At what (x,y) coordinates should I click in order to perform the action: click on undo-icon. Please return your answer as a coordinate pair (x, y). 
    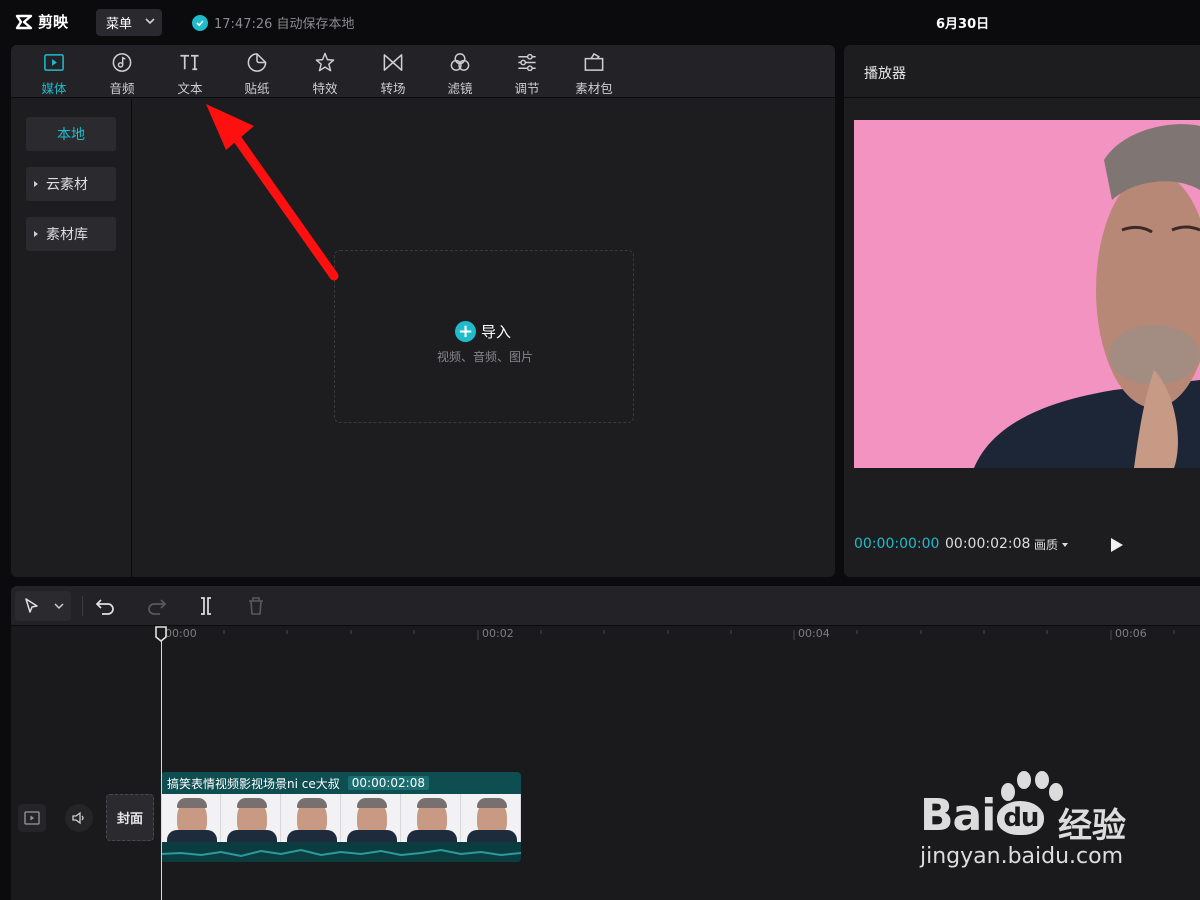
    Looking at the image, I should click on (106, 606).